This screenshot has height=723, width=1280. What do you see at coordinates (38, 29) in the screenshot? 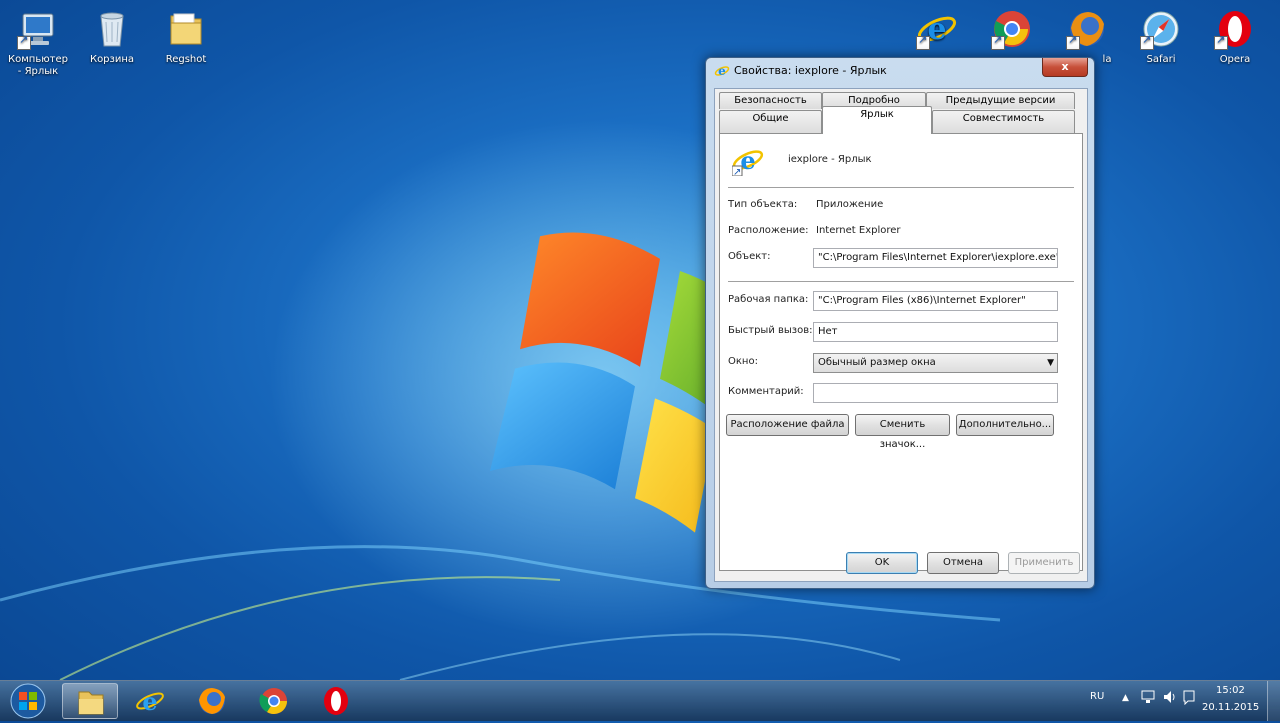
I see `computer-icon` at bounding box center [38, 29].